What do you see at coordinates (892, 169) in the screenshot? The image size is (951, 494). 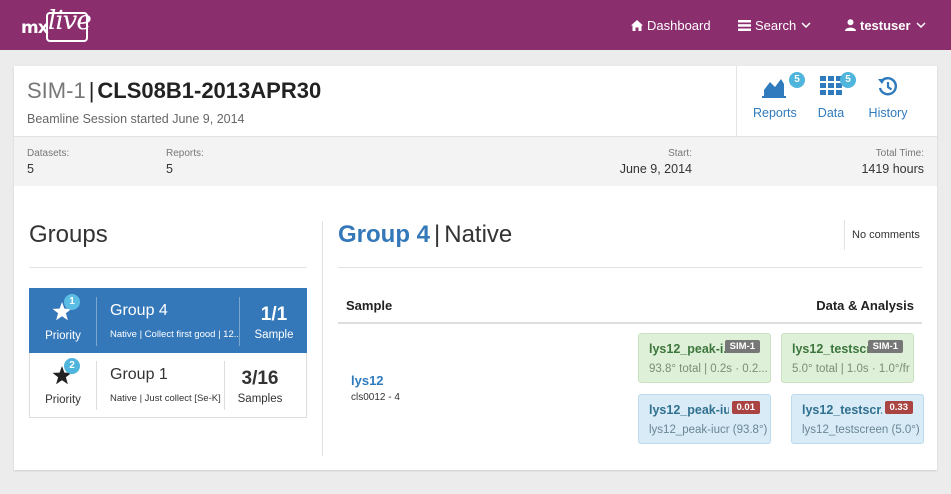 I see `stat-total-time-value: 1419 hours` at bounding box center [892, 169].